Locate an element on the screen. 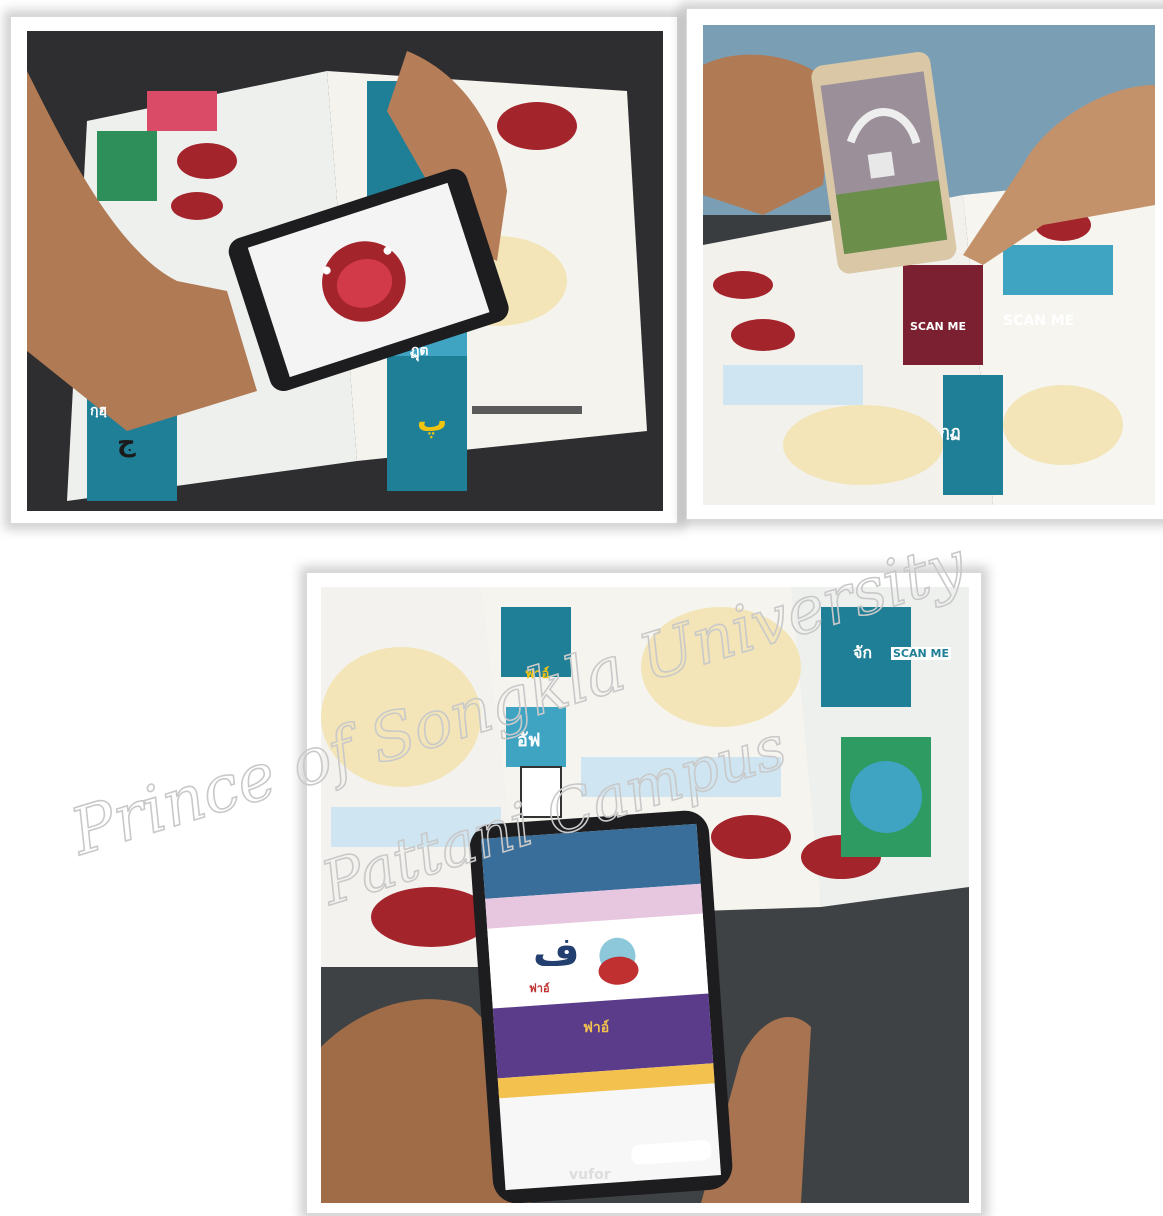 This screenshot has height=1216, width=1163. book-label-jak: จัก is located at coordinates (863, 652).